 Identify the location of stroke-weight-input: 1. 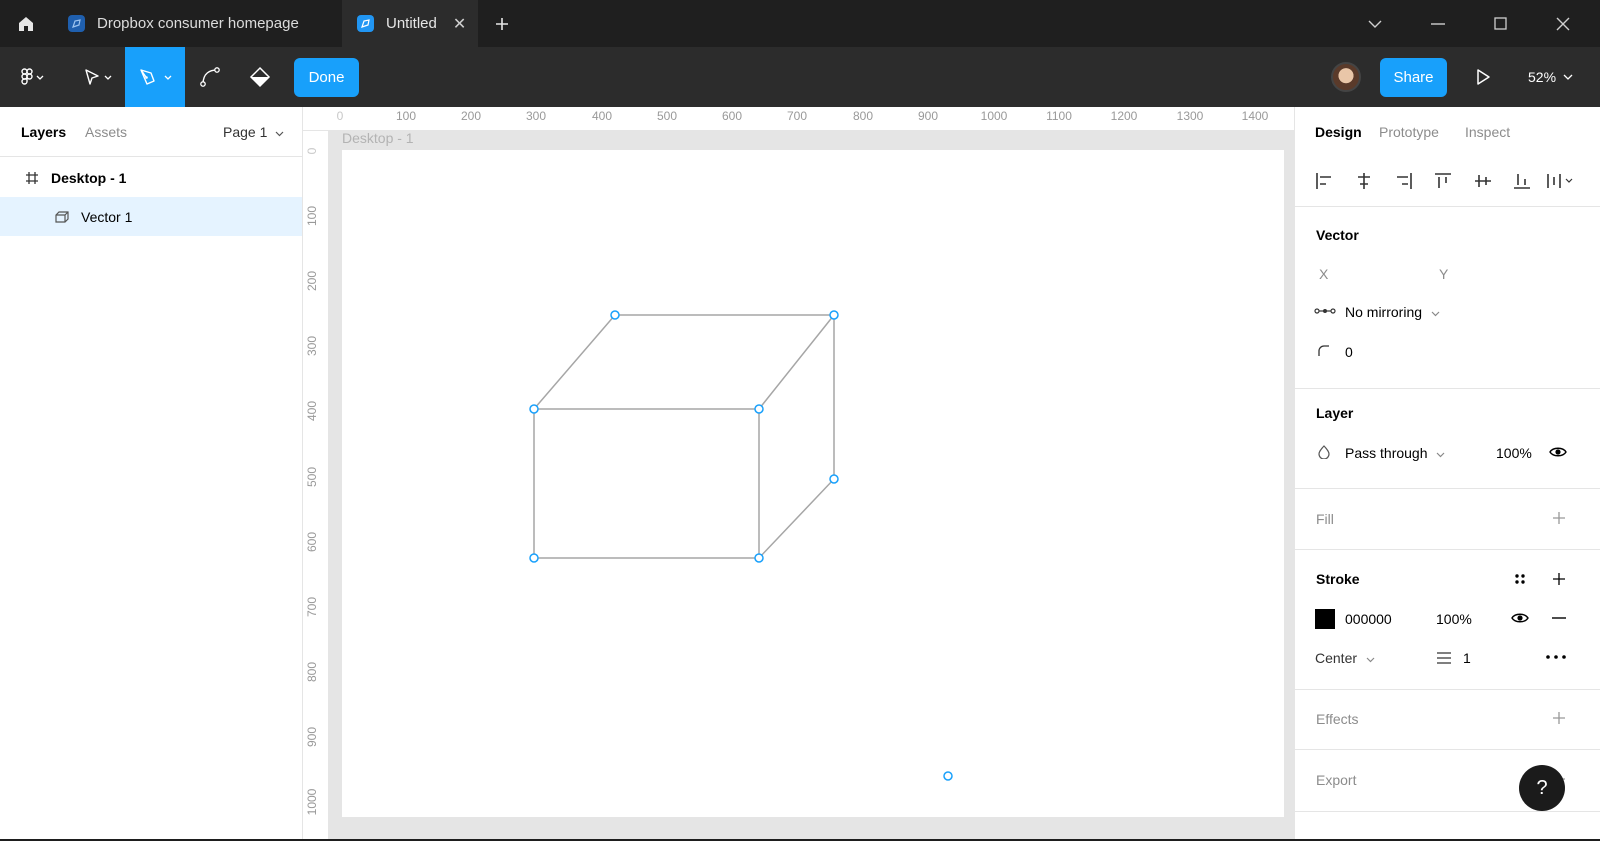
(1467, 658).